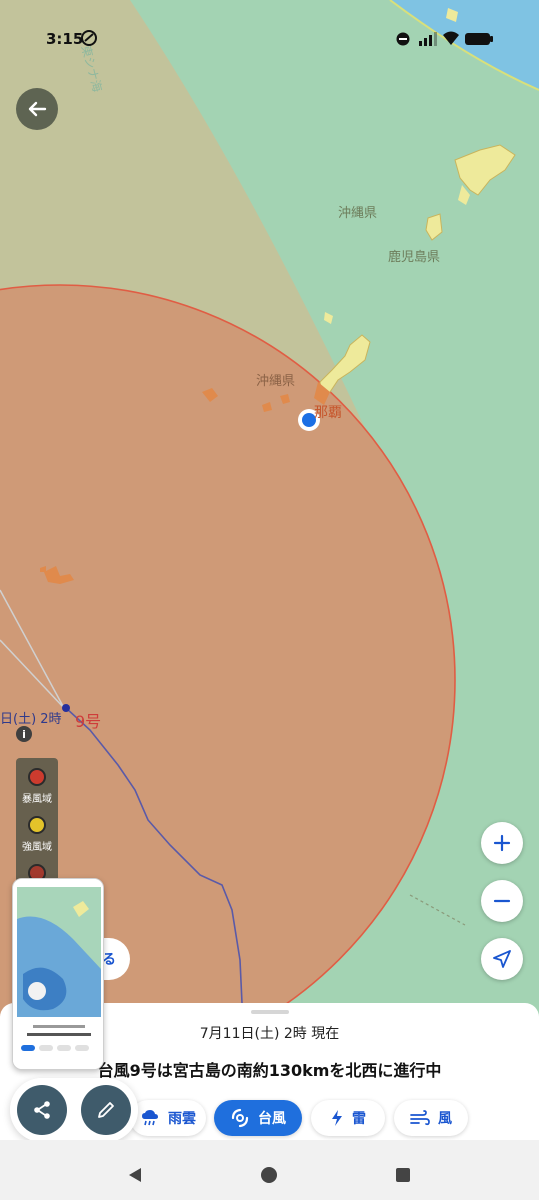  I want to click on drag-handle, so click(270, 1012).